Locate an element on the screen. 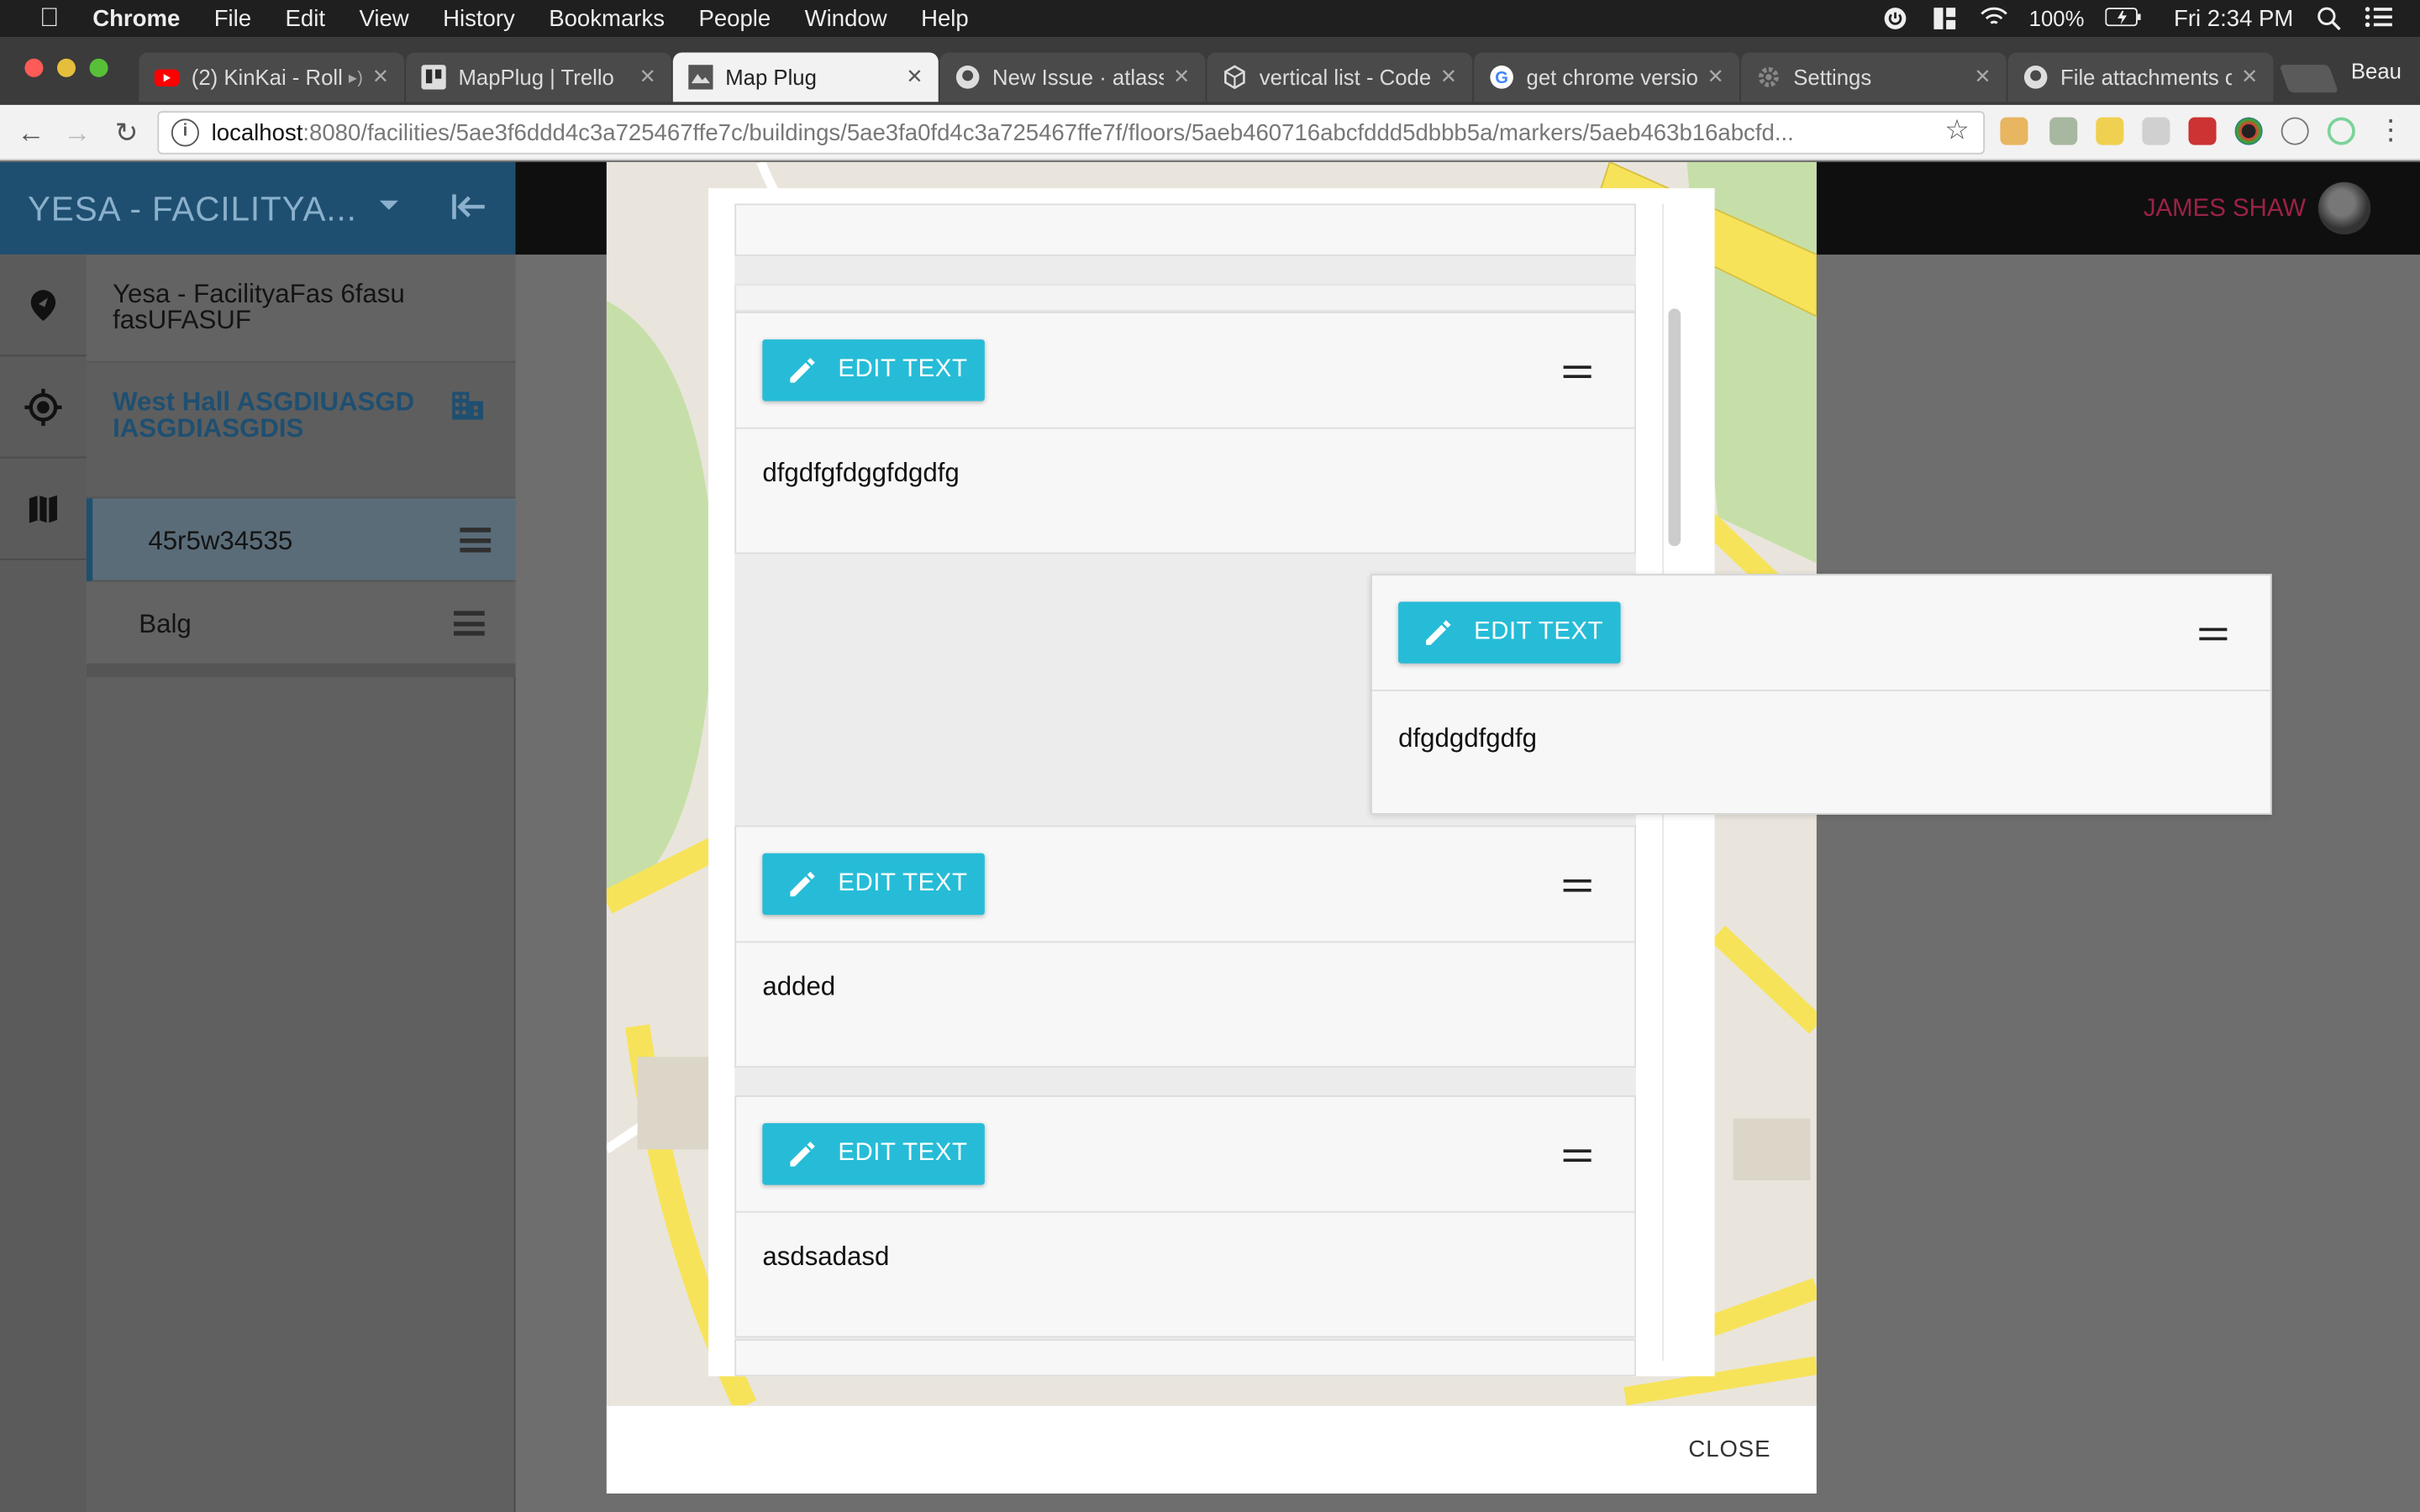 This screenshot has height=1512, width=2420. site-info-icon: i is located at coordinates (185, 132).